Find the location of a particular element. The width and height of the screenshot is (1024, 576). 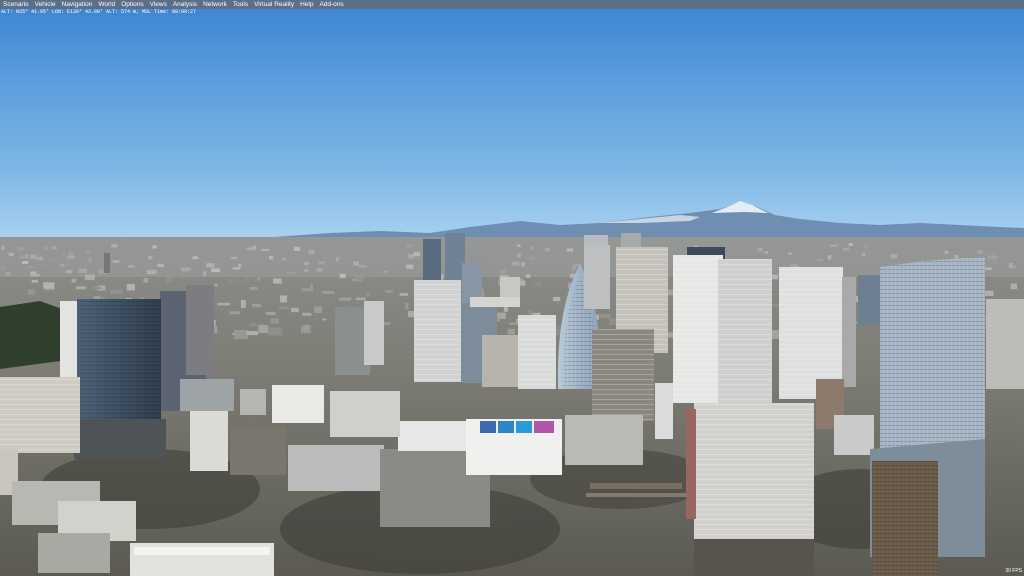

glass-tower-right is located at coordinates (927, 416).